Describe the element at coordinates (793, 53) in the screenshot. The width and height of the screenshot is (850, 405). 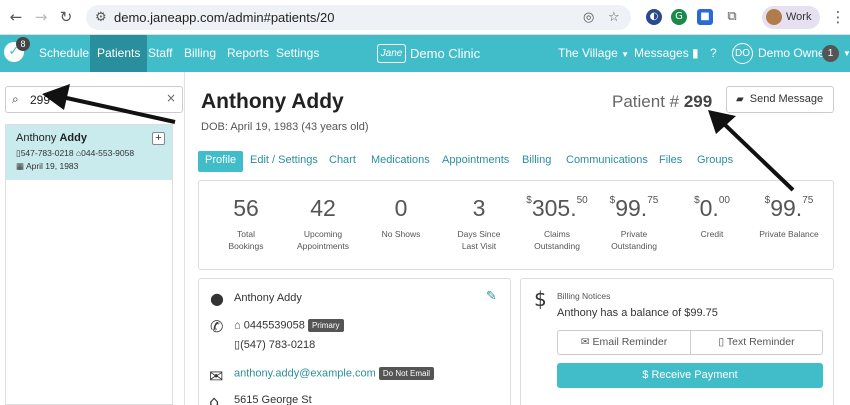
I see `user-name: Demo Owner` at that location.